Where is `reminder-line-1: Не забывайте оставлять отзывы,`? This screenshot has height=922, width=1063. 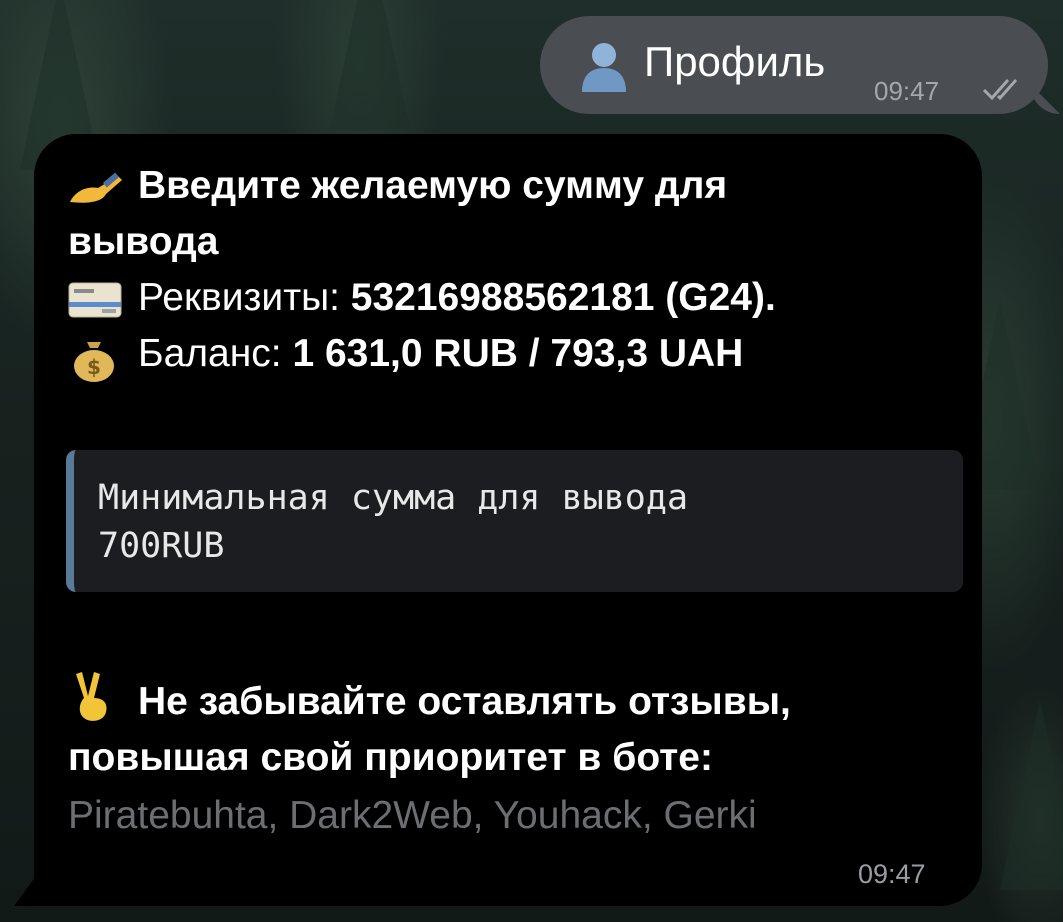
reminder-line-1: Не забывайте оставлять отзывы, is located at coordinates (464, 701).